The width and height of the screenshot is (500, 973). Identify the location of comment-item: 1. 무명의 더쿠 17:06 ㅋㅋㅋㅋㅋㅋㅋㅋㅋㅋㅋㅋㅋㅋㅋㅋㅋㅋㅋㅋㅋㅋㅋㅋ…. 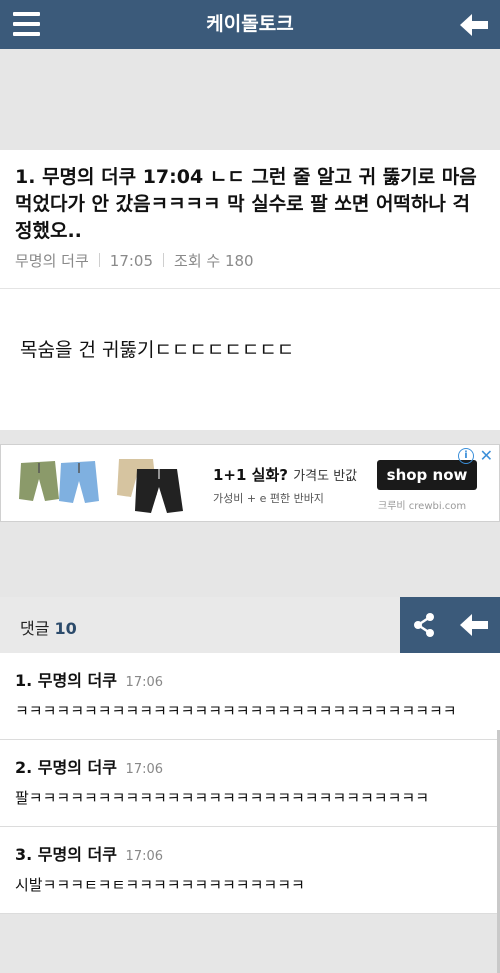
(250, 696).